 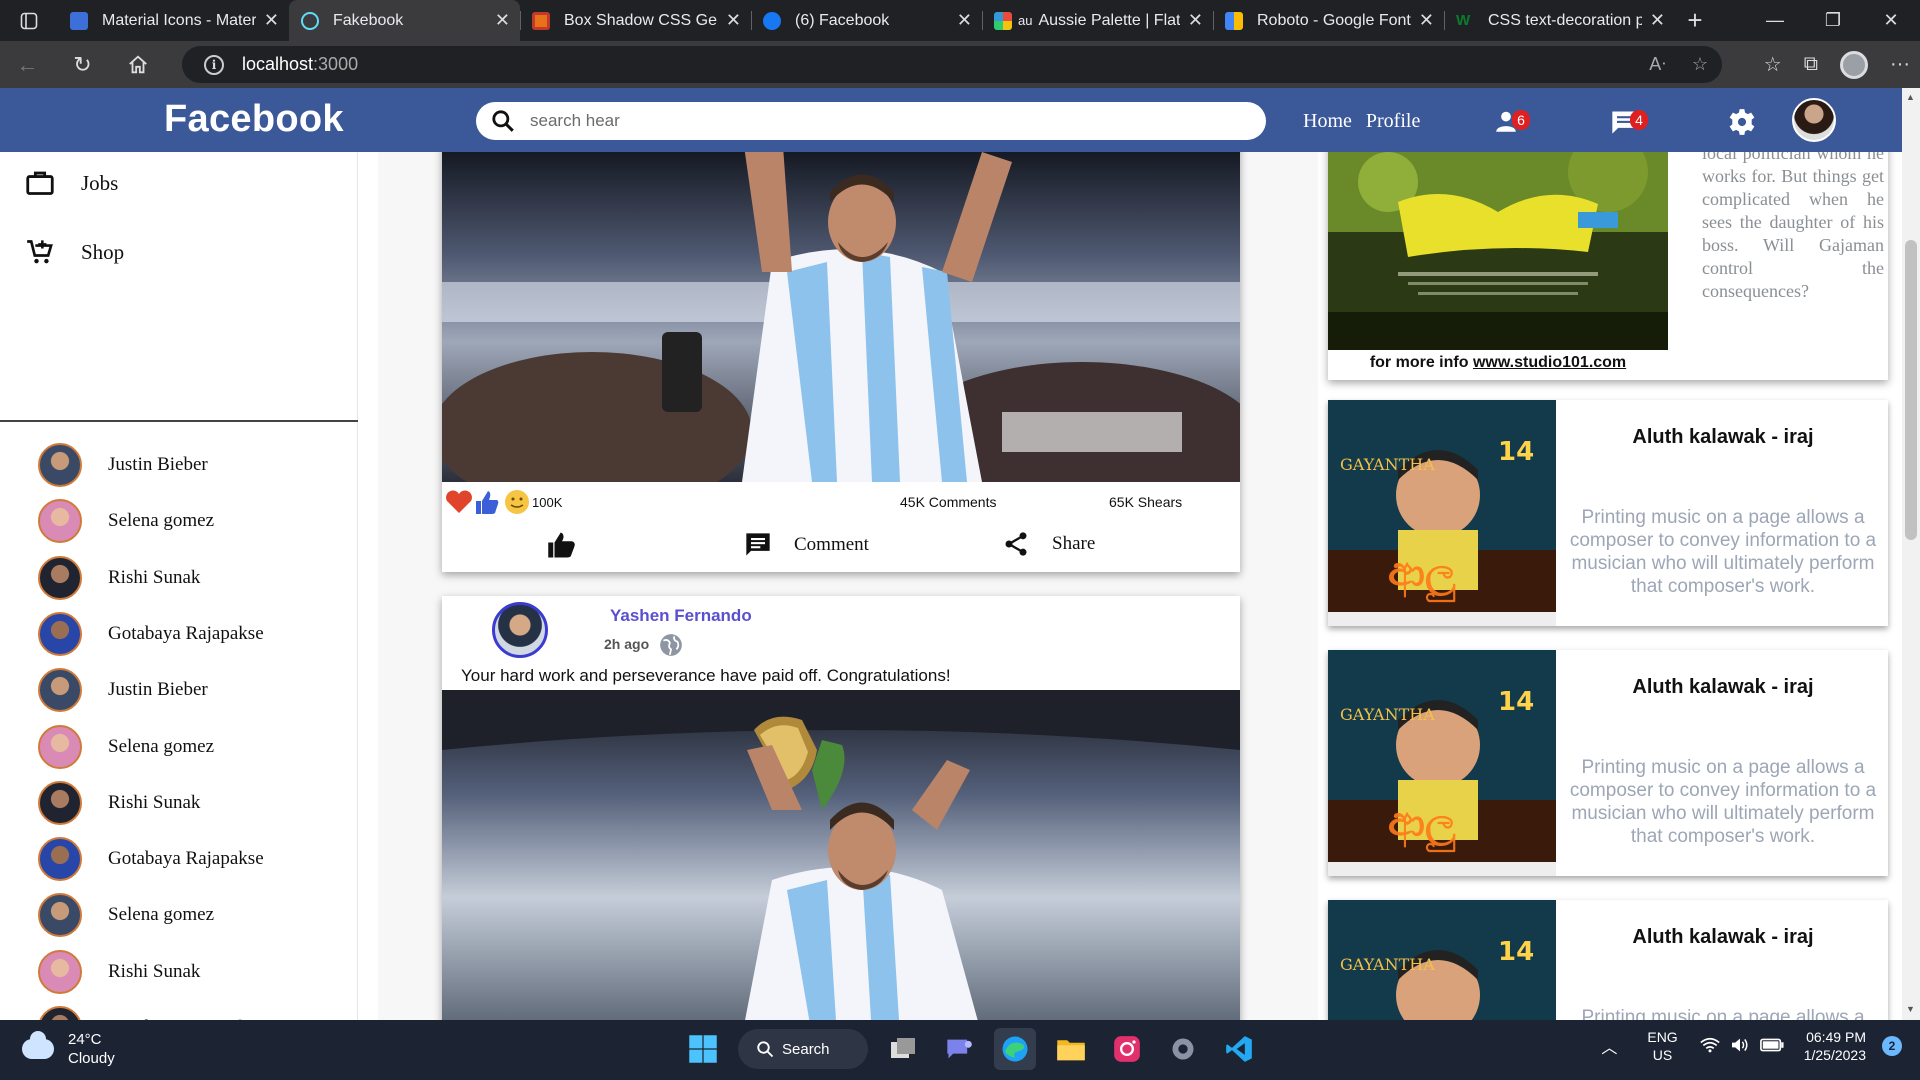 What do you see at coordinates (158, 690) in the screenshot?
I see `friend-name: Justin Bieber` at bounding box center [158, 690].